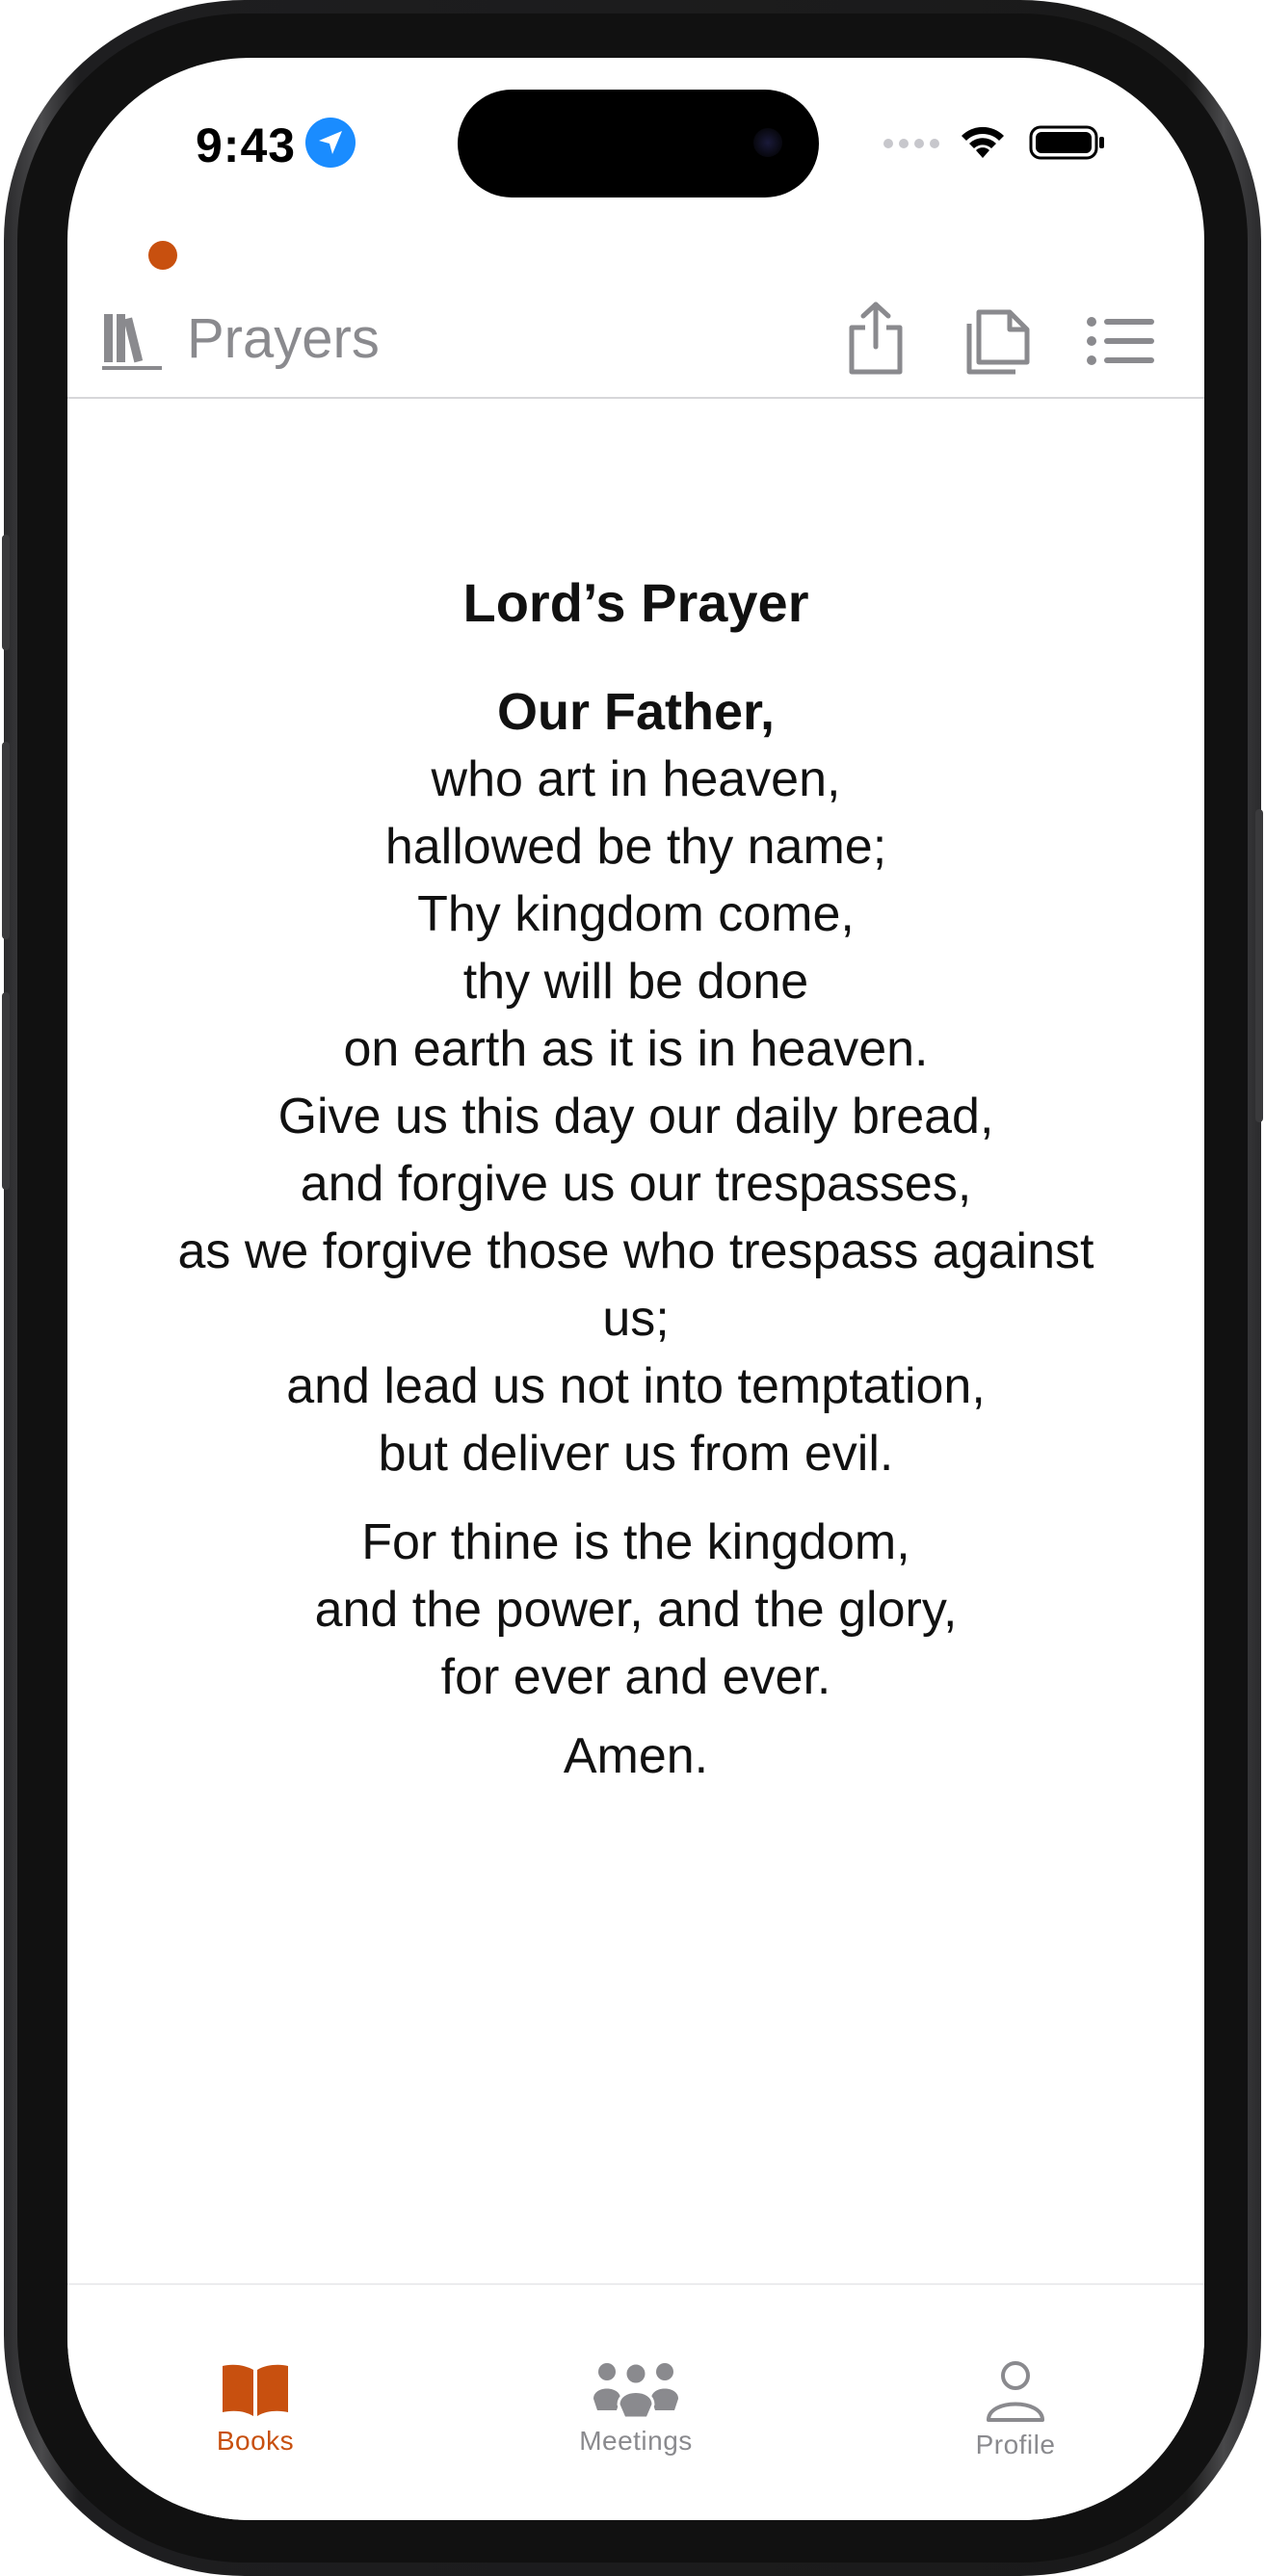 The height and width of the screenshot is (2576, 1265). Describe the element at coordinates (330, 143) in the screenshot. I see `location-arrow-icon` at that location.